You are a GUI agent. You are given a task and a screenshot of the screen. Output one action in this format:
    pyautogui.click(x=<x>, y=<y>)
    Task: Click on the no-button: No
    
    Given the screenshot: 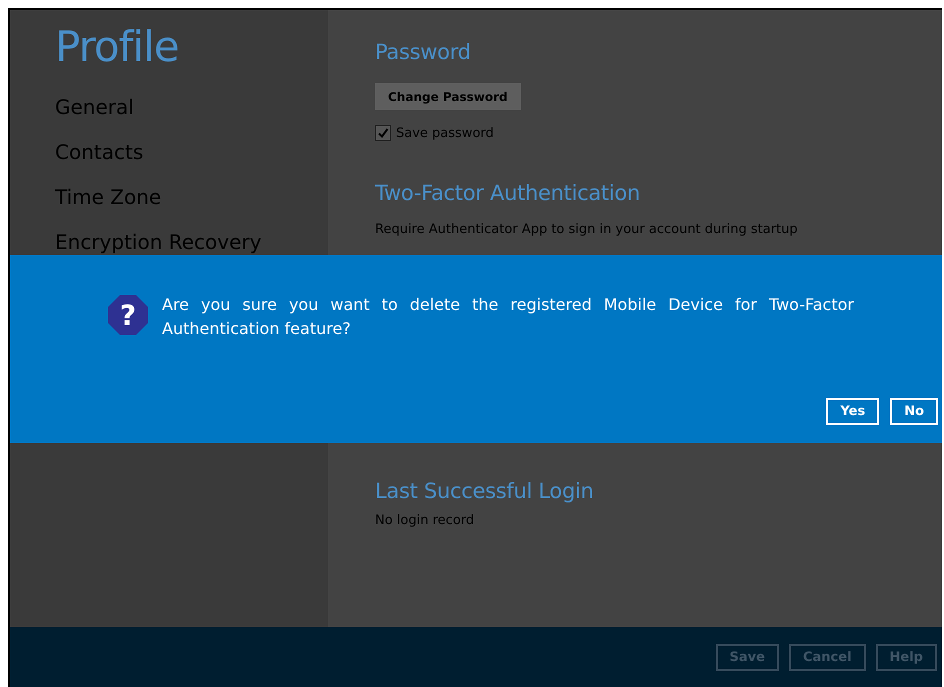 What is the action you would take?
    pyautogui.click(x=914, y=411)
    